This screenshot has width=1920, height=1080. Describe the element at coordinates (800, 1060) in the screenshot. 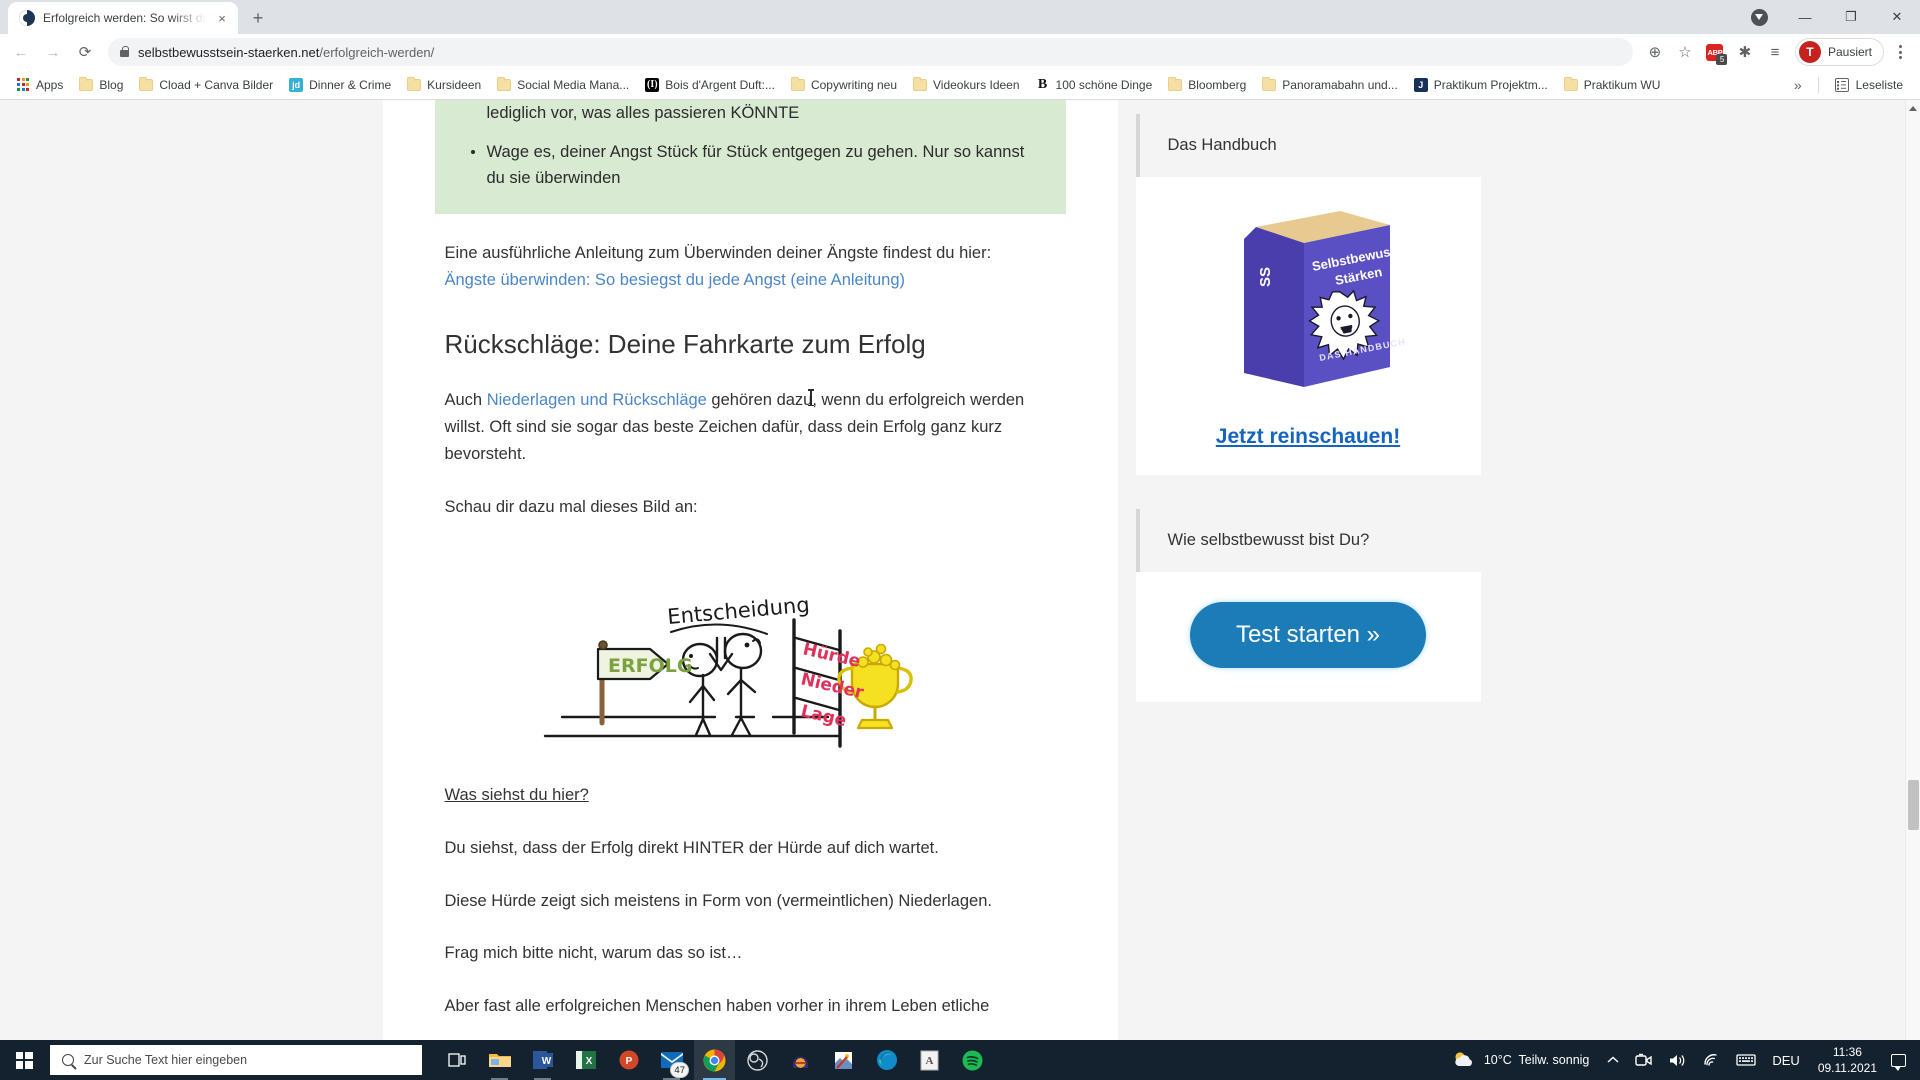

I see `taskbar-item-audio-app` at that location.